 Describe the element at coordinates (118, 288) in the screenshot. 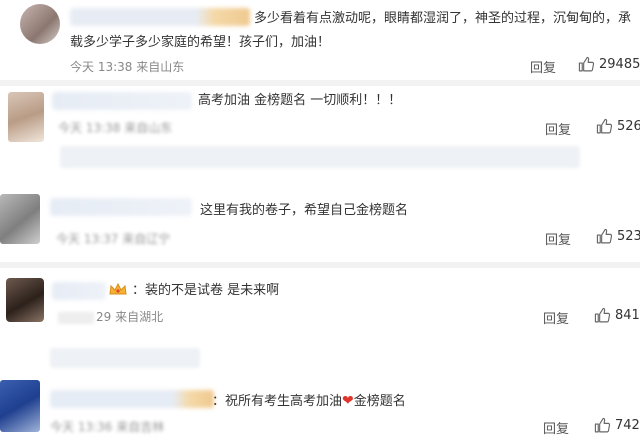

I see `vip-crown-icon` at that location.